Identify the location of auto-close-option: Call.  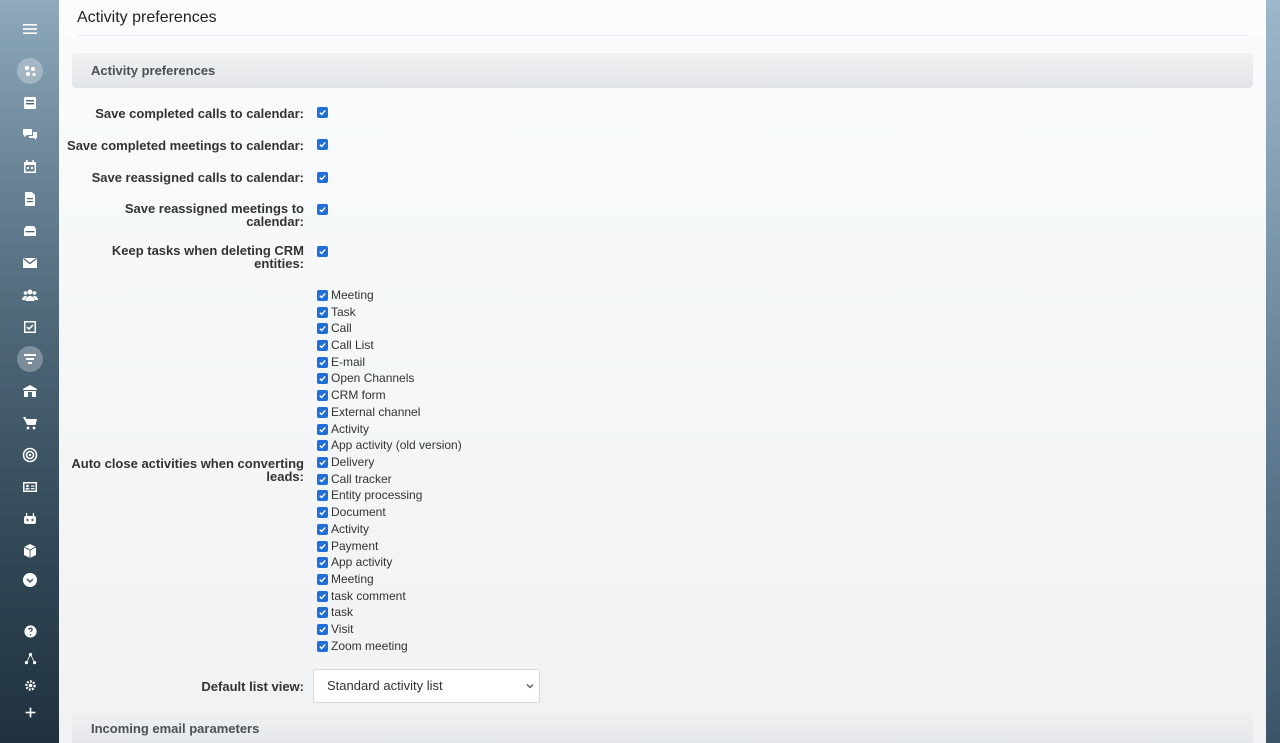
(334, 328).